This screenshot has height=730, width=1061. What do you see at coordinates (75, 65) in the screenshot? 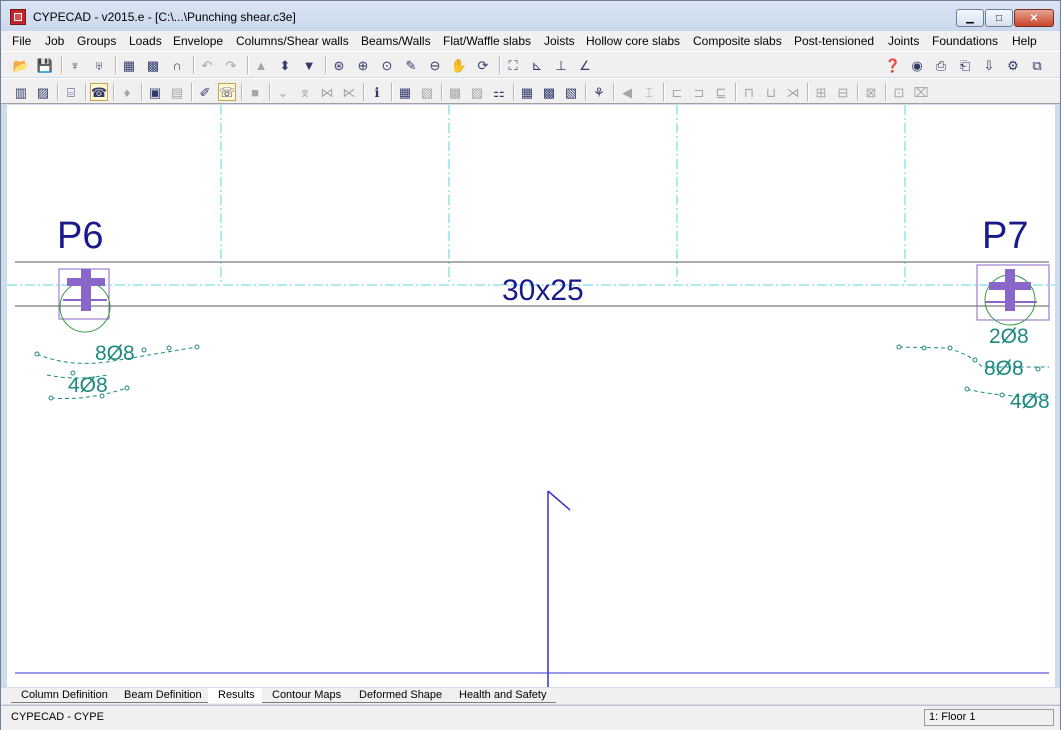
I see `groups-icon: ♆` at bounding box center [75, 65].